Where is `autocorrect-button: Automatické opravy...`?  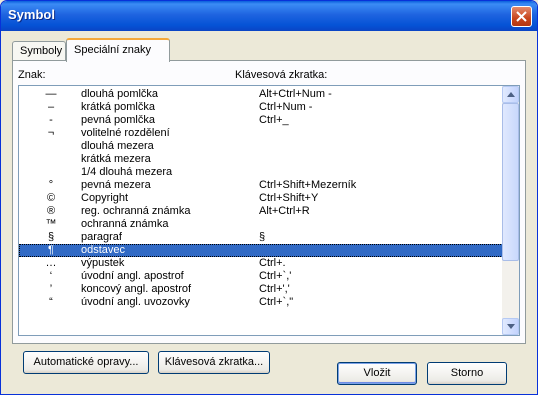 autocorrect-button: Automatické opravy... is located at coordinates (86, 362).